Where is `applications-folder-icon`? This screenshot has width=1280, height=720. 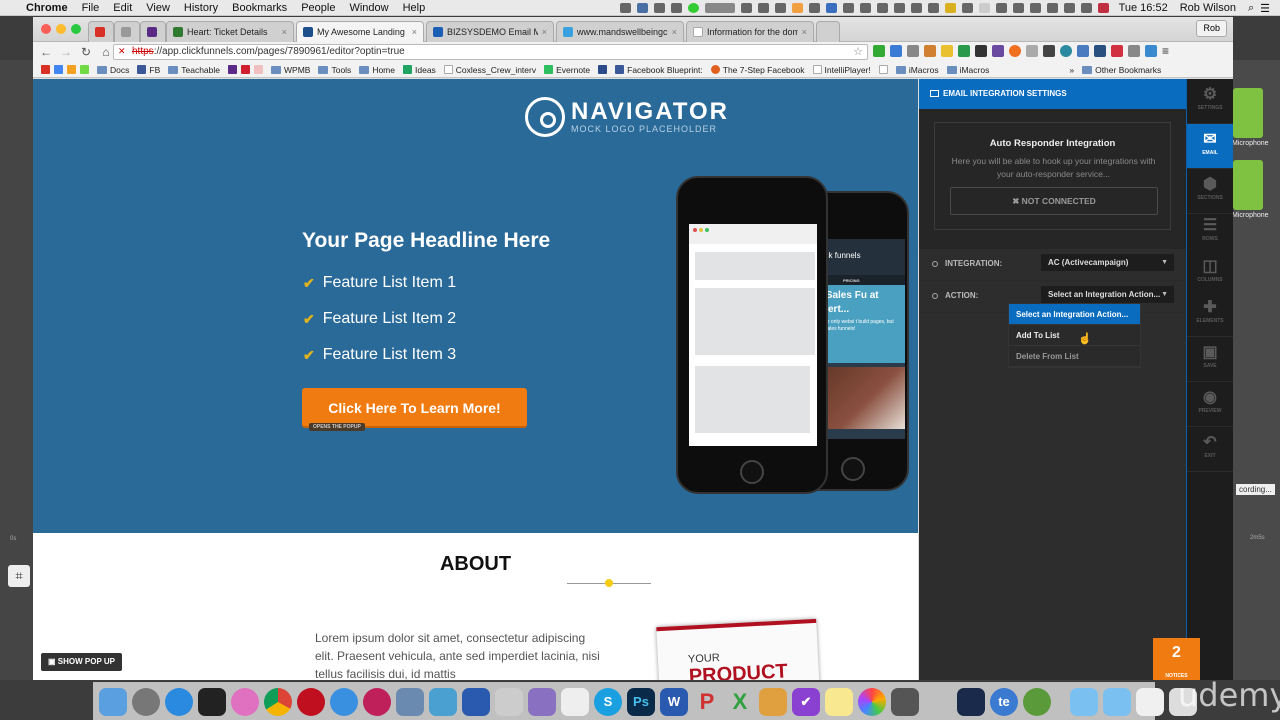 applications-folder-icon is located at coordinates (1084, 701).